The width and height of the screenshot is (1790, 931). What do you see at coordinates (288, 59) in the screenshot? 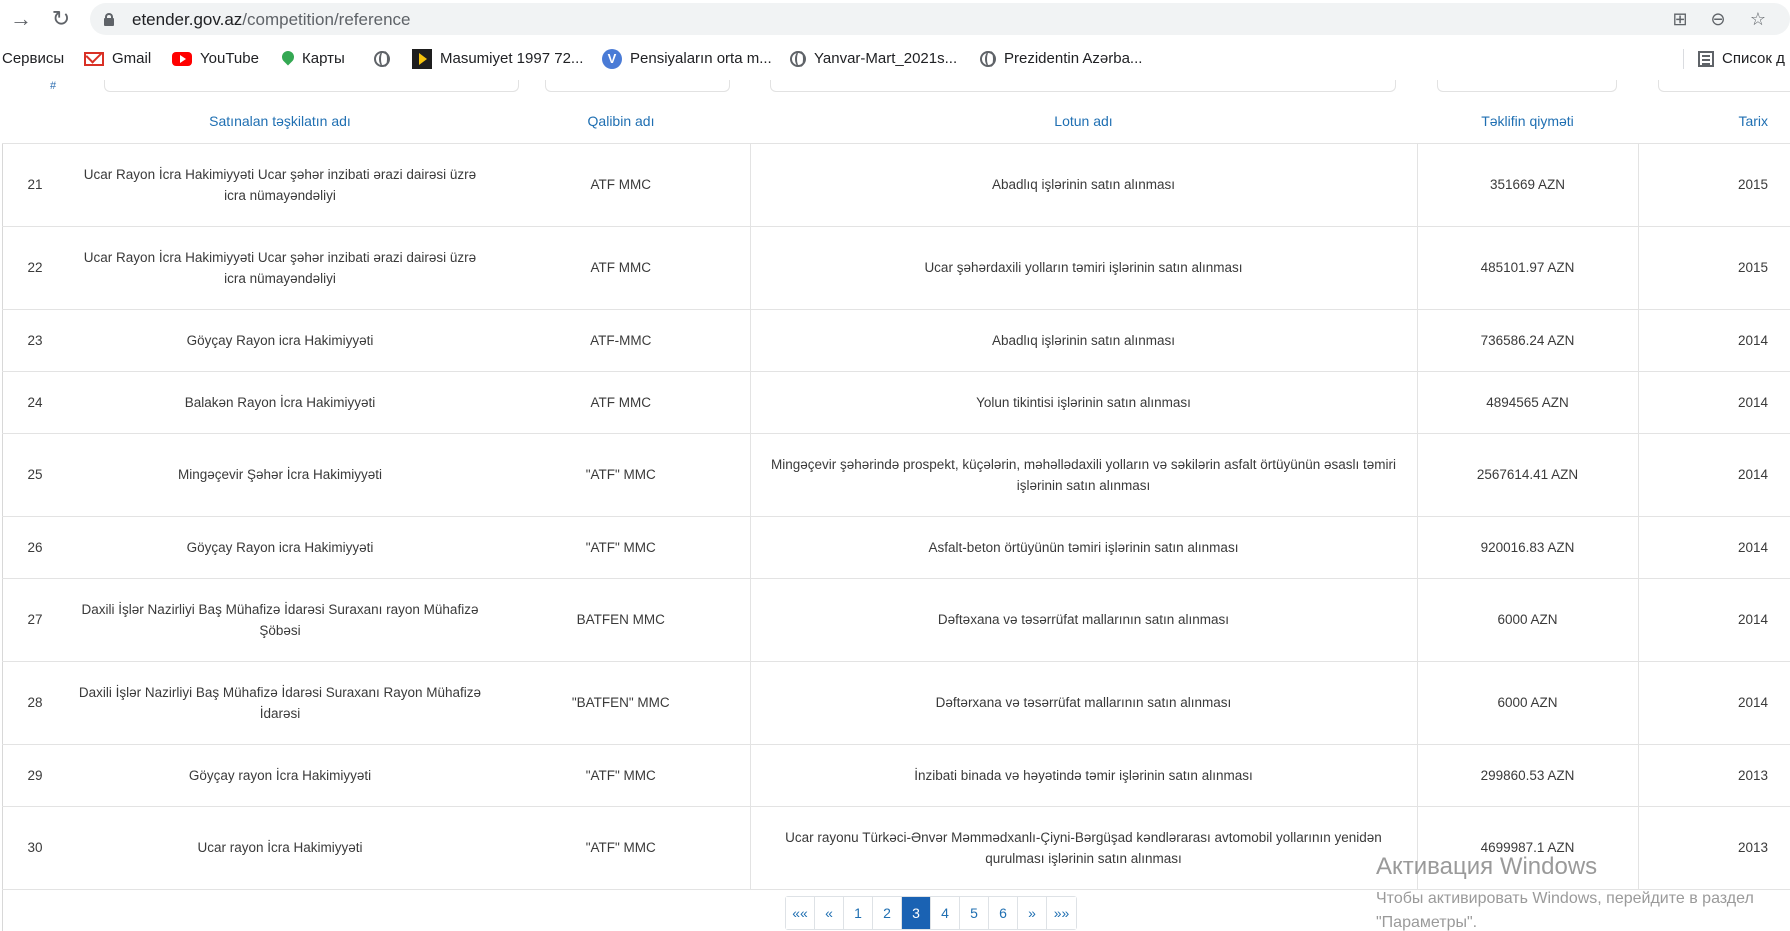
I see `maps-icon` at bounding box center [288, 59].